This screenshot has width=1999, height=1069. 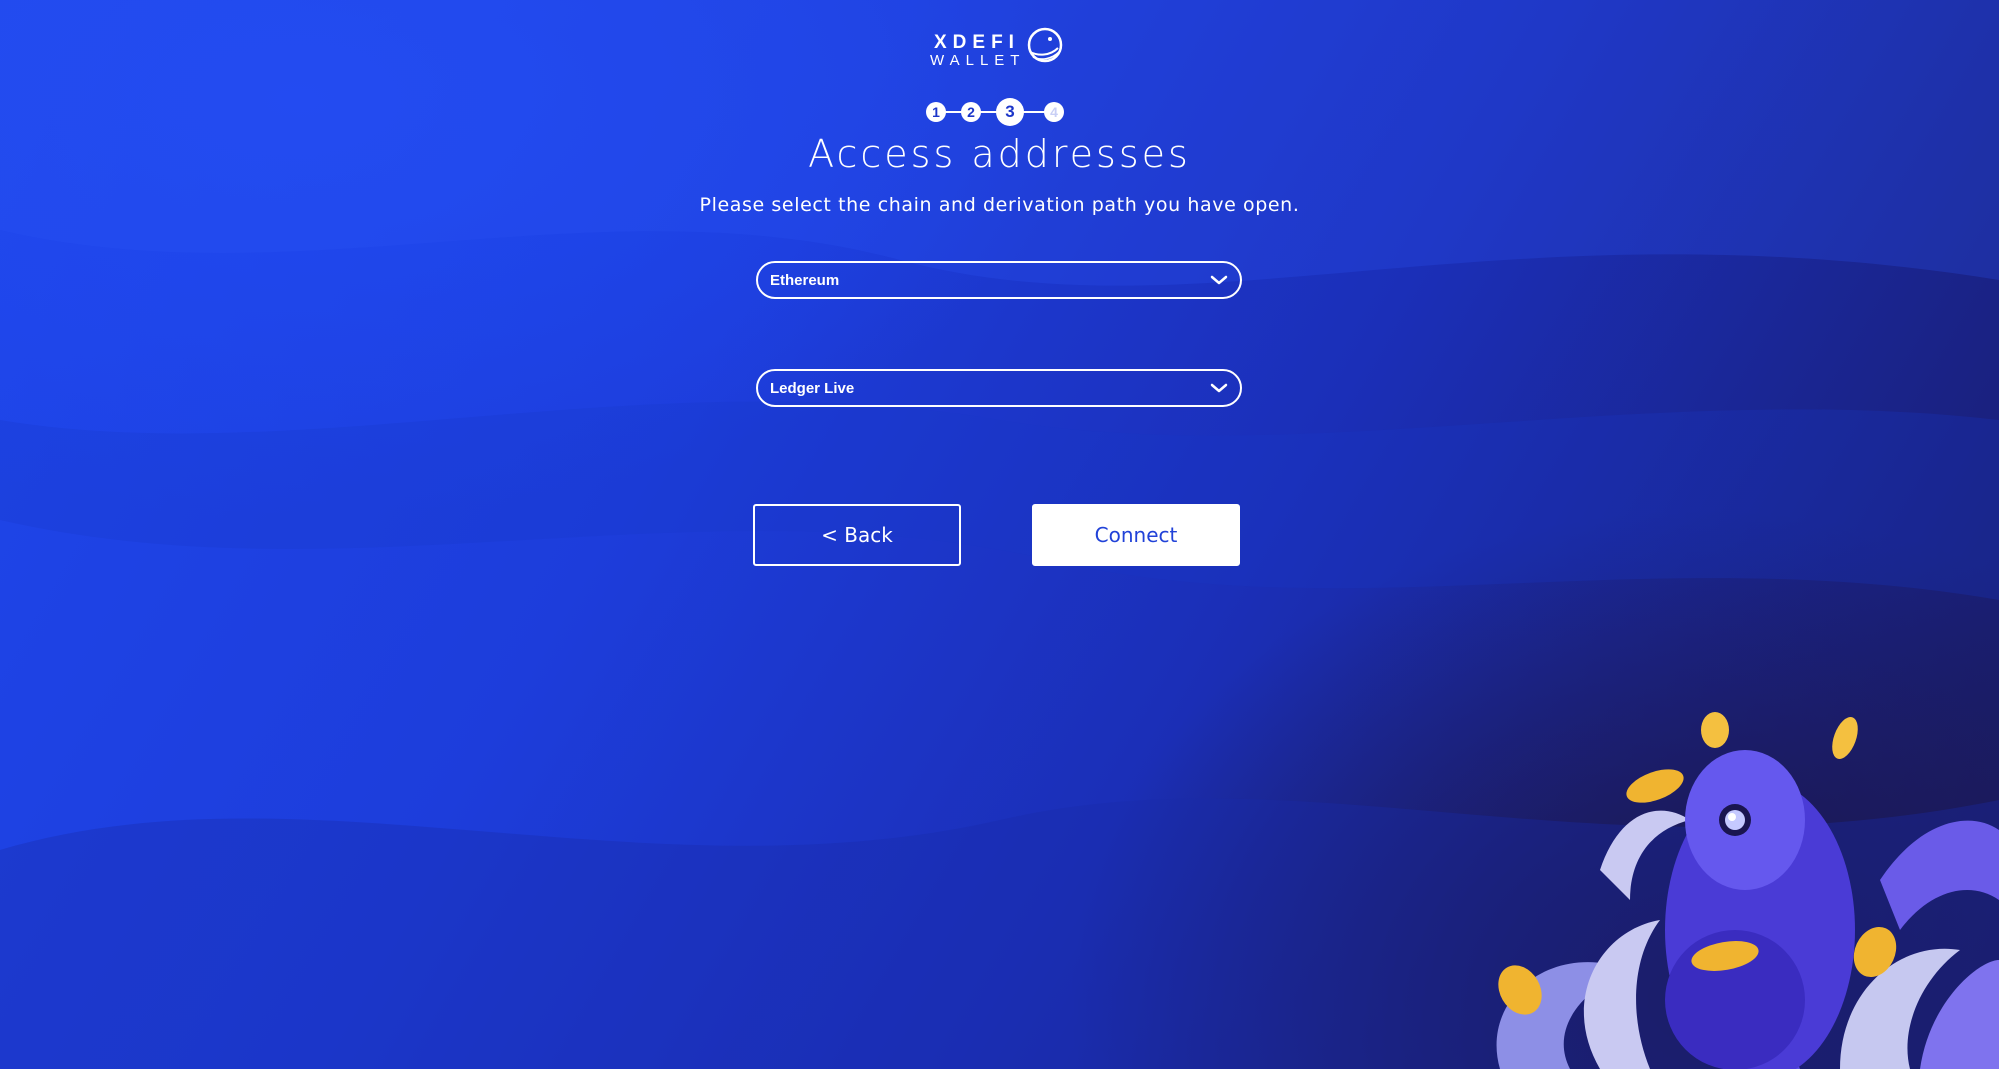 What do you see at coordinates (1136, 535) in the screenshot?
I see `connect-button: Connect` at bounding box center [1136, 535].